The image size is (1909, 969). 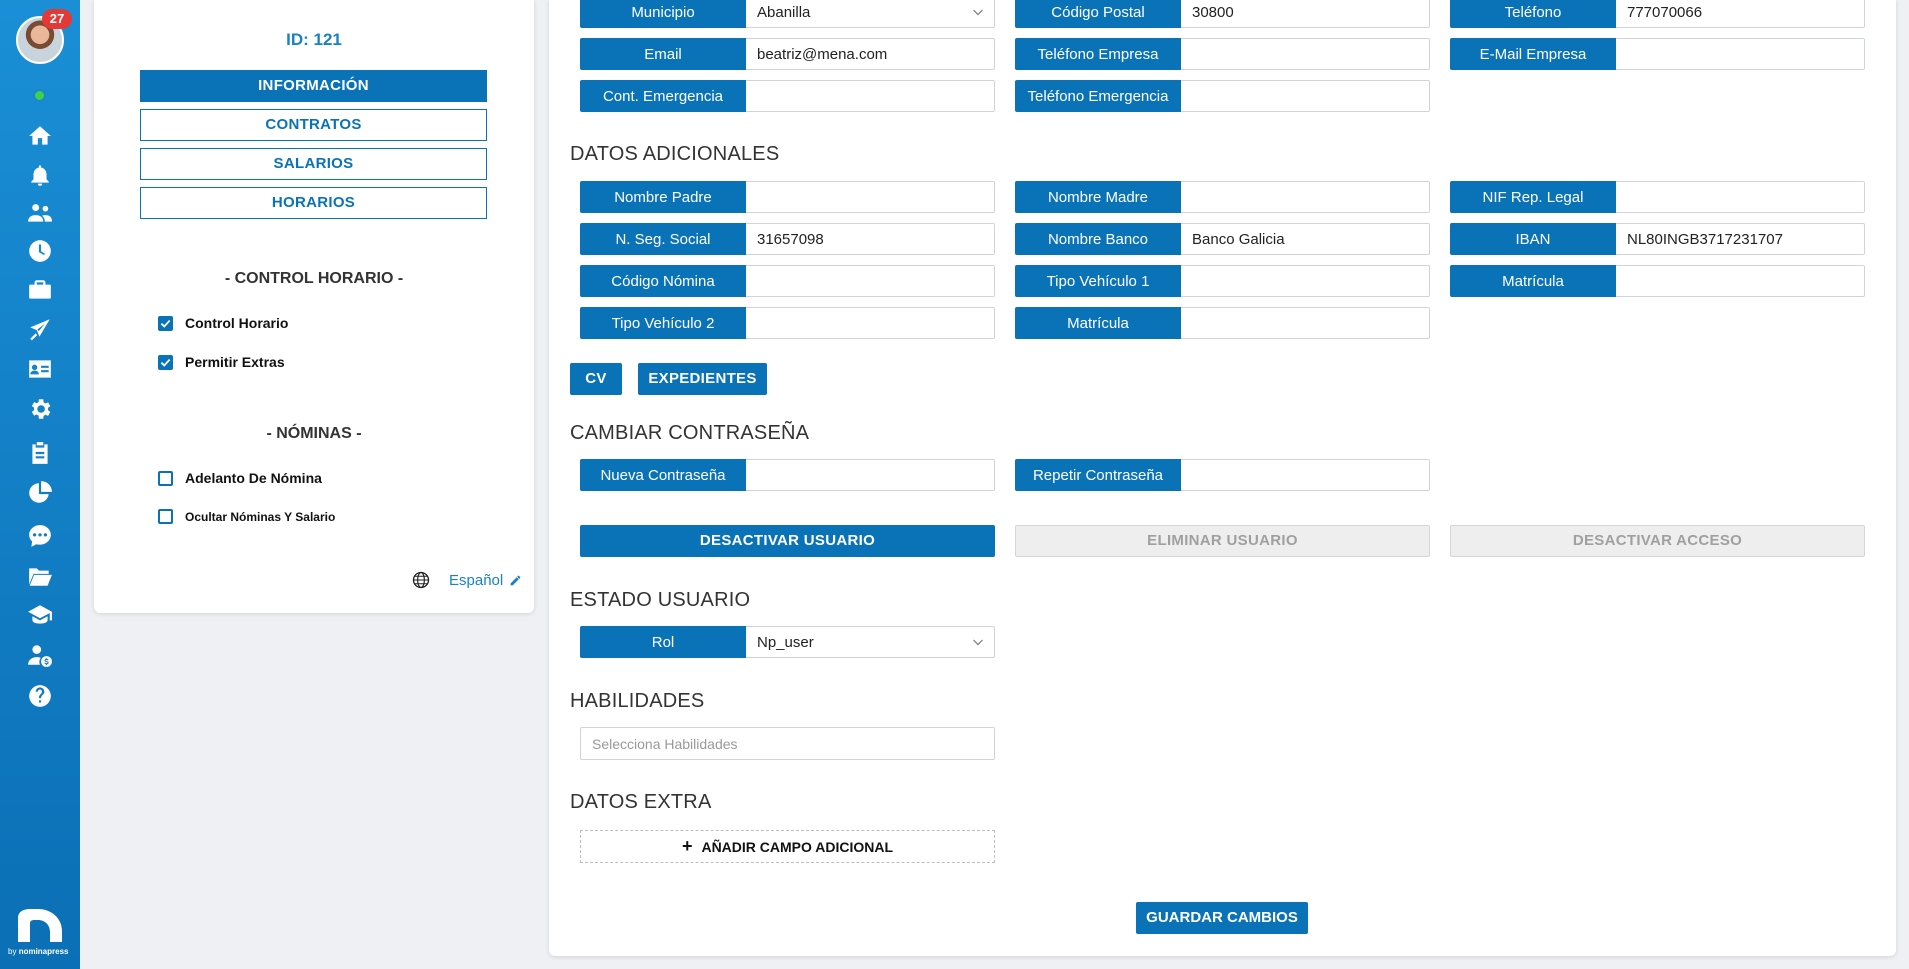 What do you see at coordinates (1222, 541) in the screenshot?
I see `eliminar-usuario-button: ELIMINAR USUARIO` at bounding box center [1222, 541].